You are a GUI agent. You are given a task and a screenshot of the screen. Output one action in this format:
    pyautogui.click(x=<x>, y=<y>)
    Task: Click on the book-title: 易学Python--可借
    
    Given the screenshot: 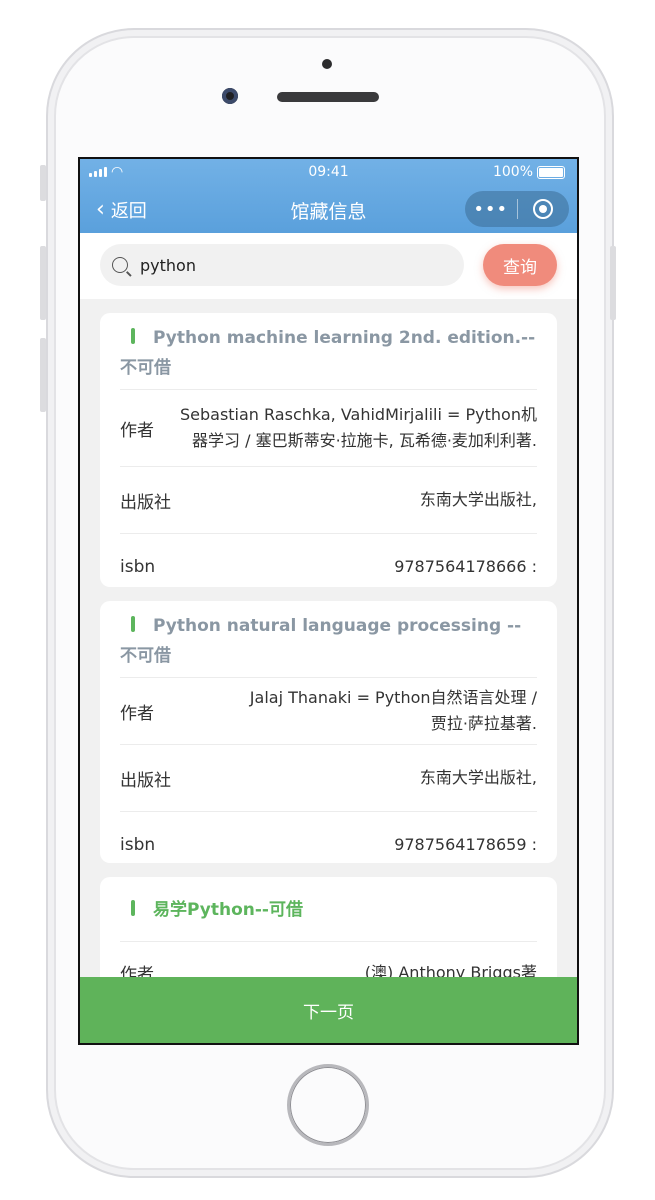 What is the action you would take?
    pyautogui.click(x=328, y=901)
    